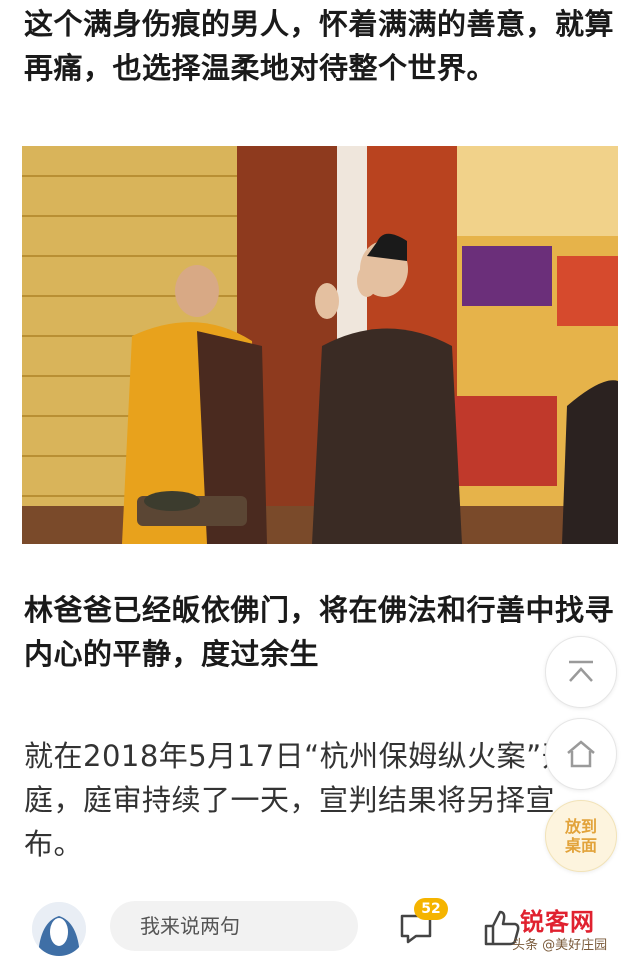  I want to click on back-to-top-button, so click(581, 672).